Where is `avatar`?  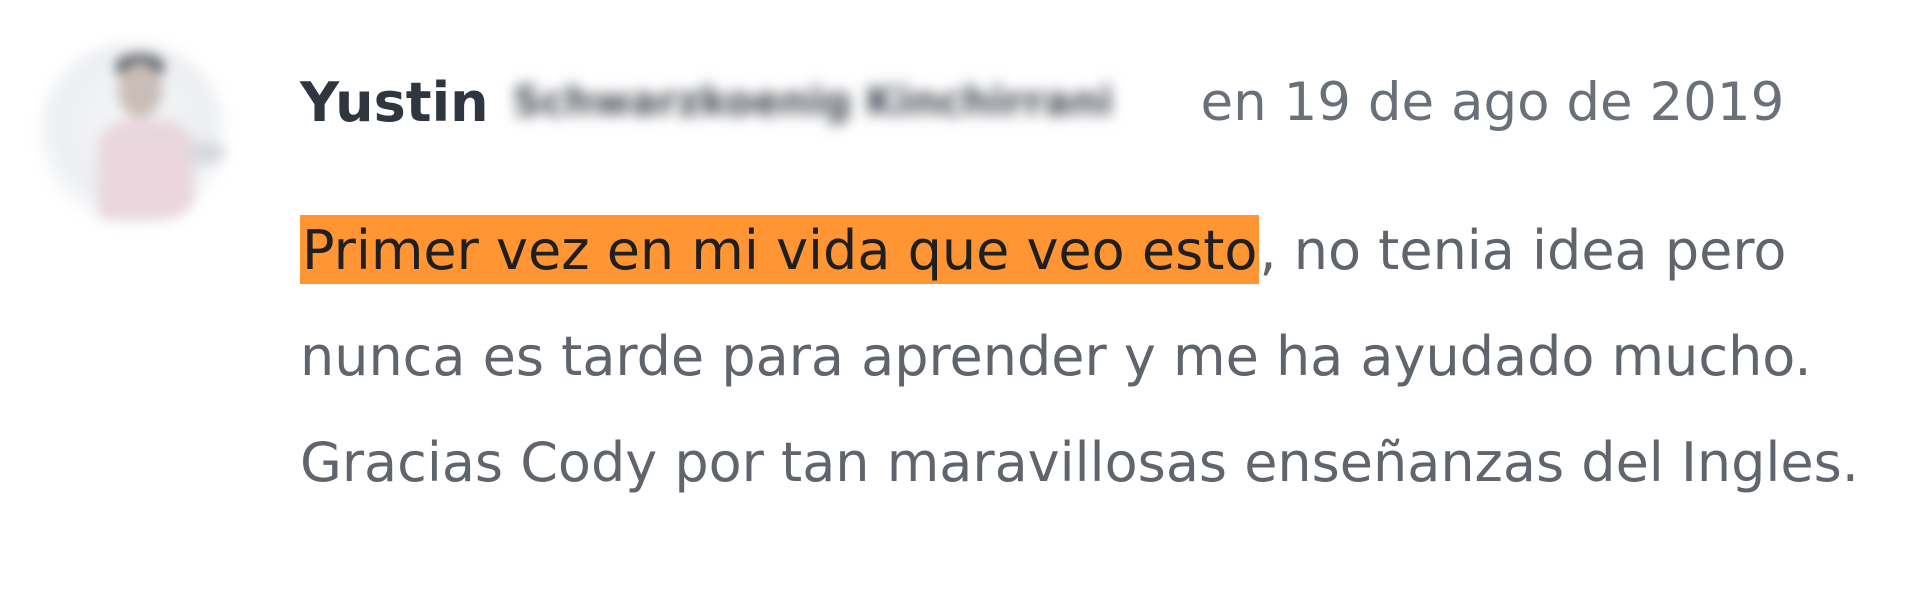
avatar is located at coordinates (133, 134).